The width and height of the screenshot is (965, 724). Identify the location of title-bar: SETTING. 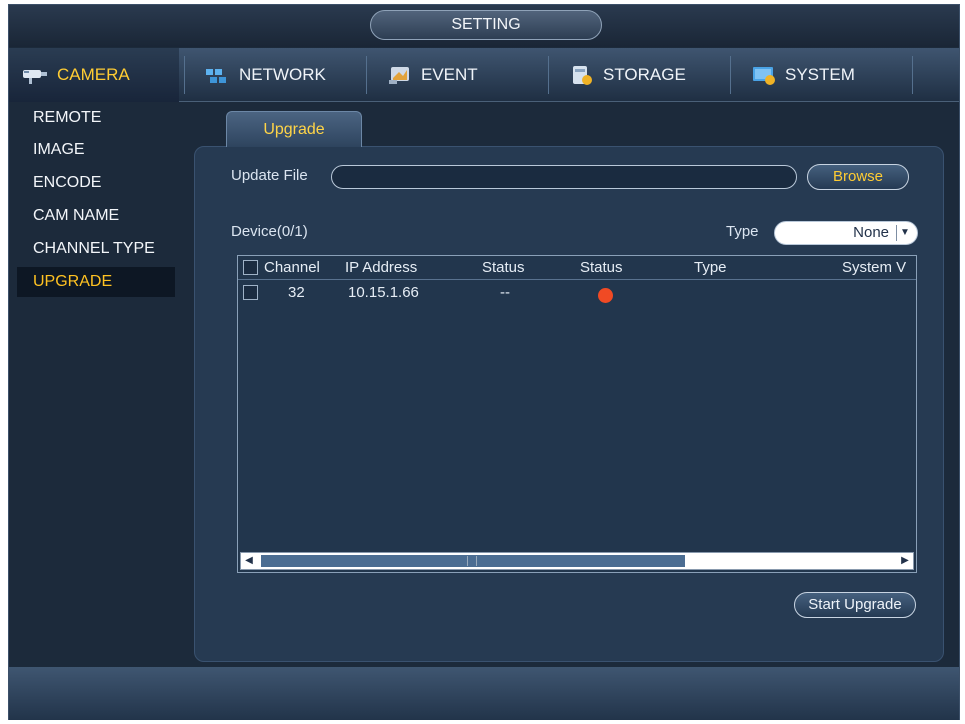
(484, 26).